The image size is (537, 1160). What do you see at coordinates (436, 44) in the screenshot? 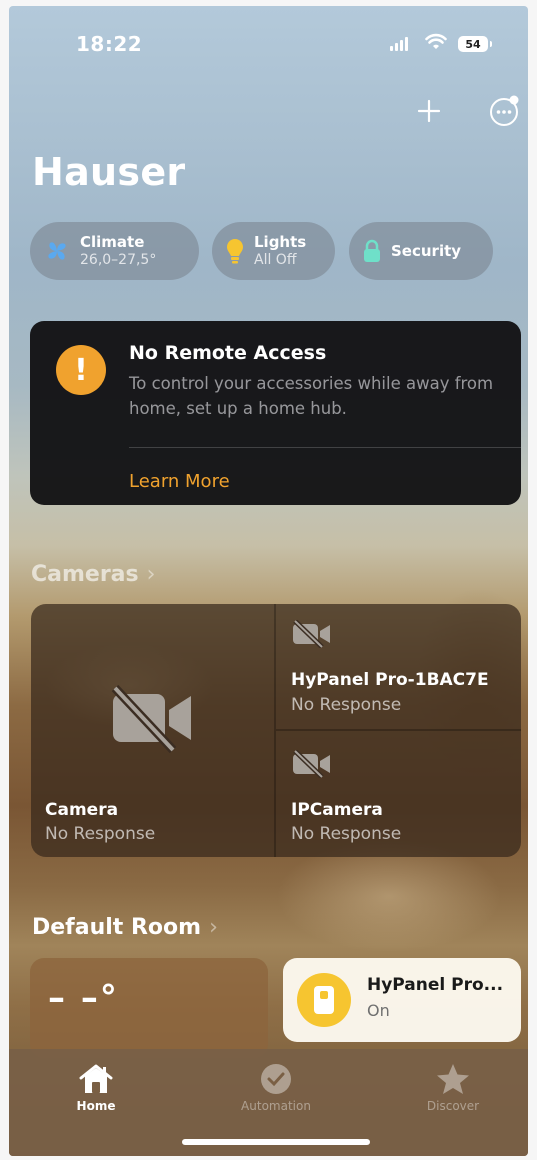
I see `wifi-icon` at bounding box center [436, 44].